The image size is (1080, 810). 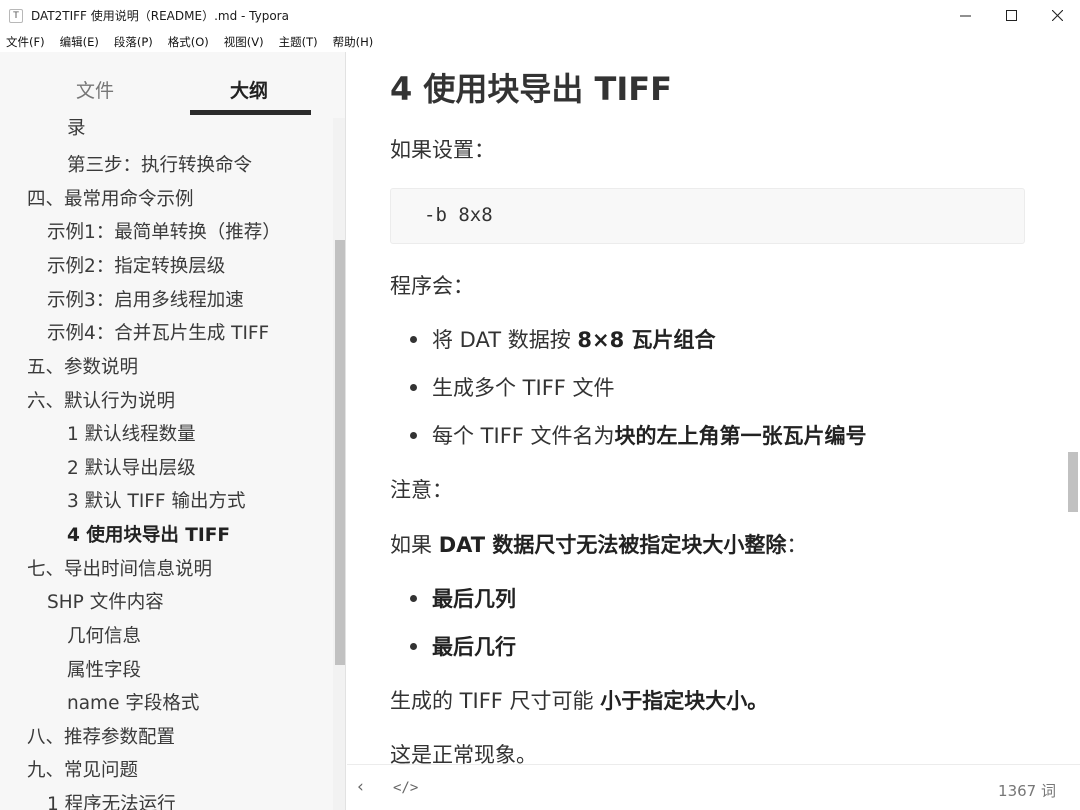 What do you see at coordinates (474, 647) in the screenshot?
I see `list-item-bold: 最后几行` at bounding box center [474, 647].